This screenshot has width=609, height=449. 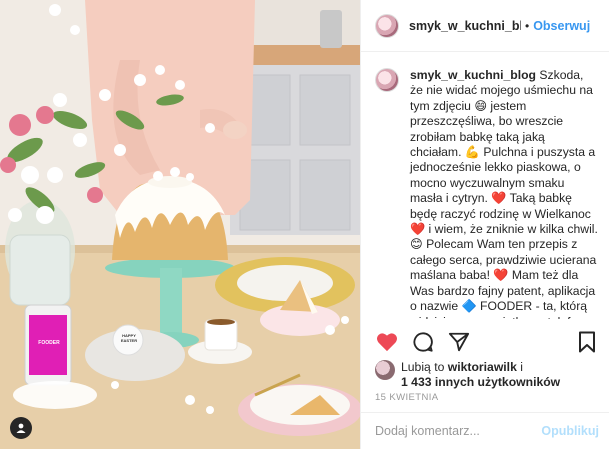 I want to click on comment-bubble-icon, so click(x=423, y=342).